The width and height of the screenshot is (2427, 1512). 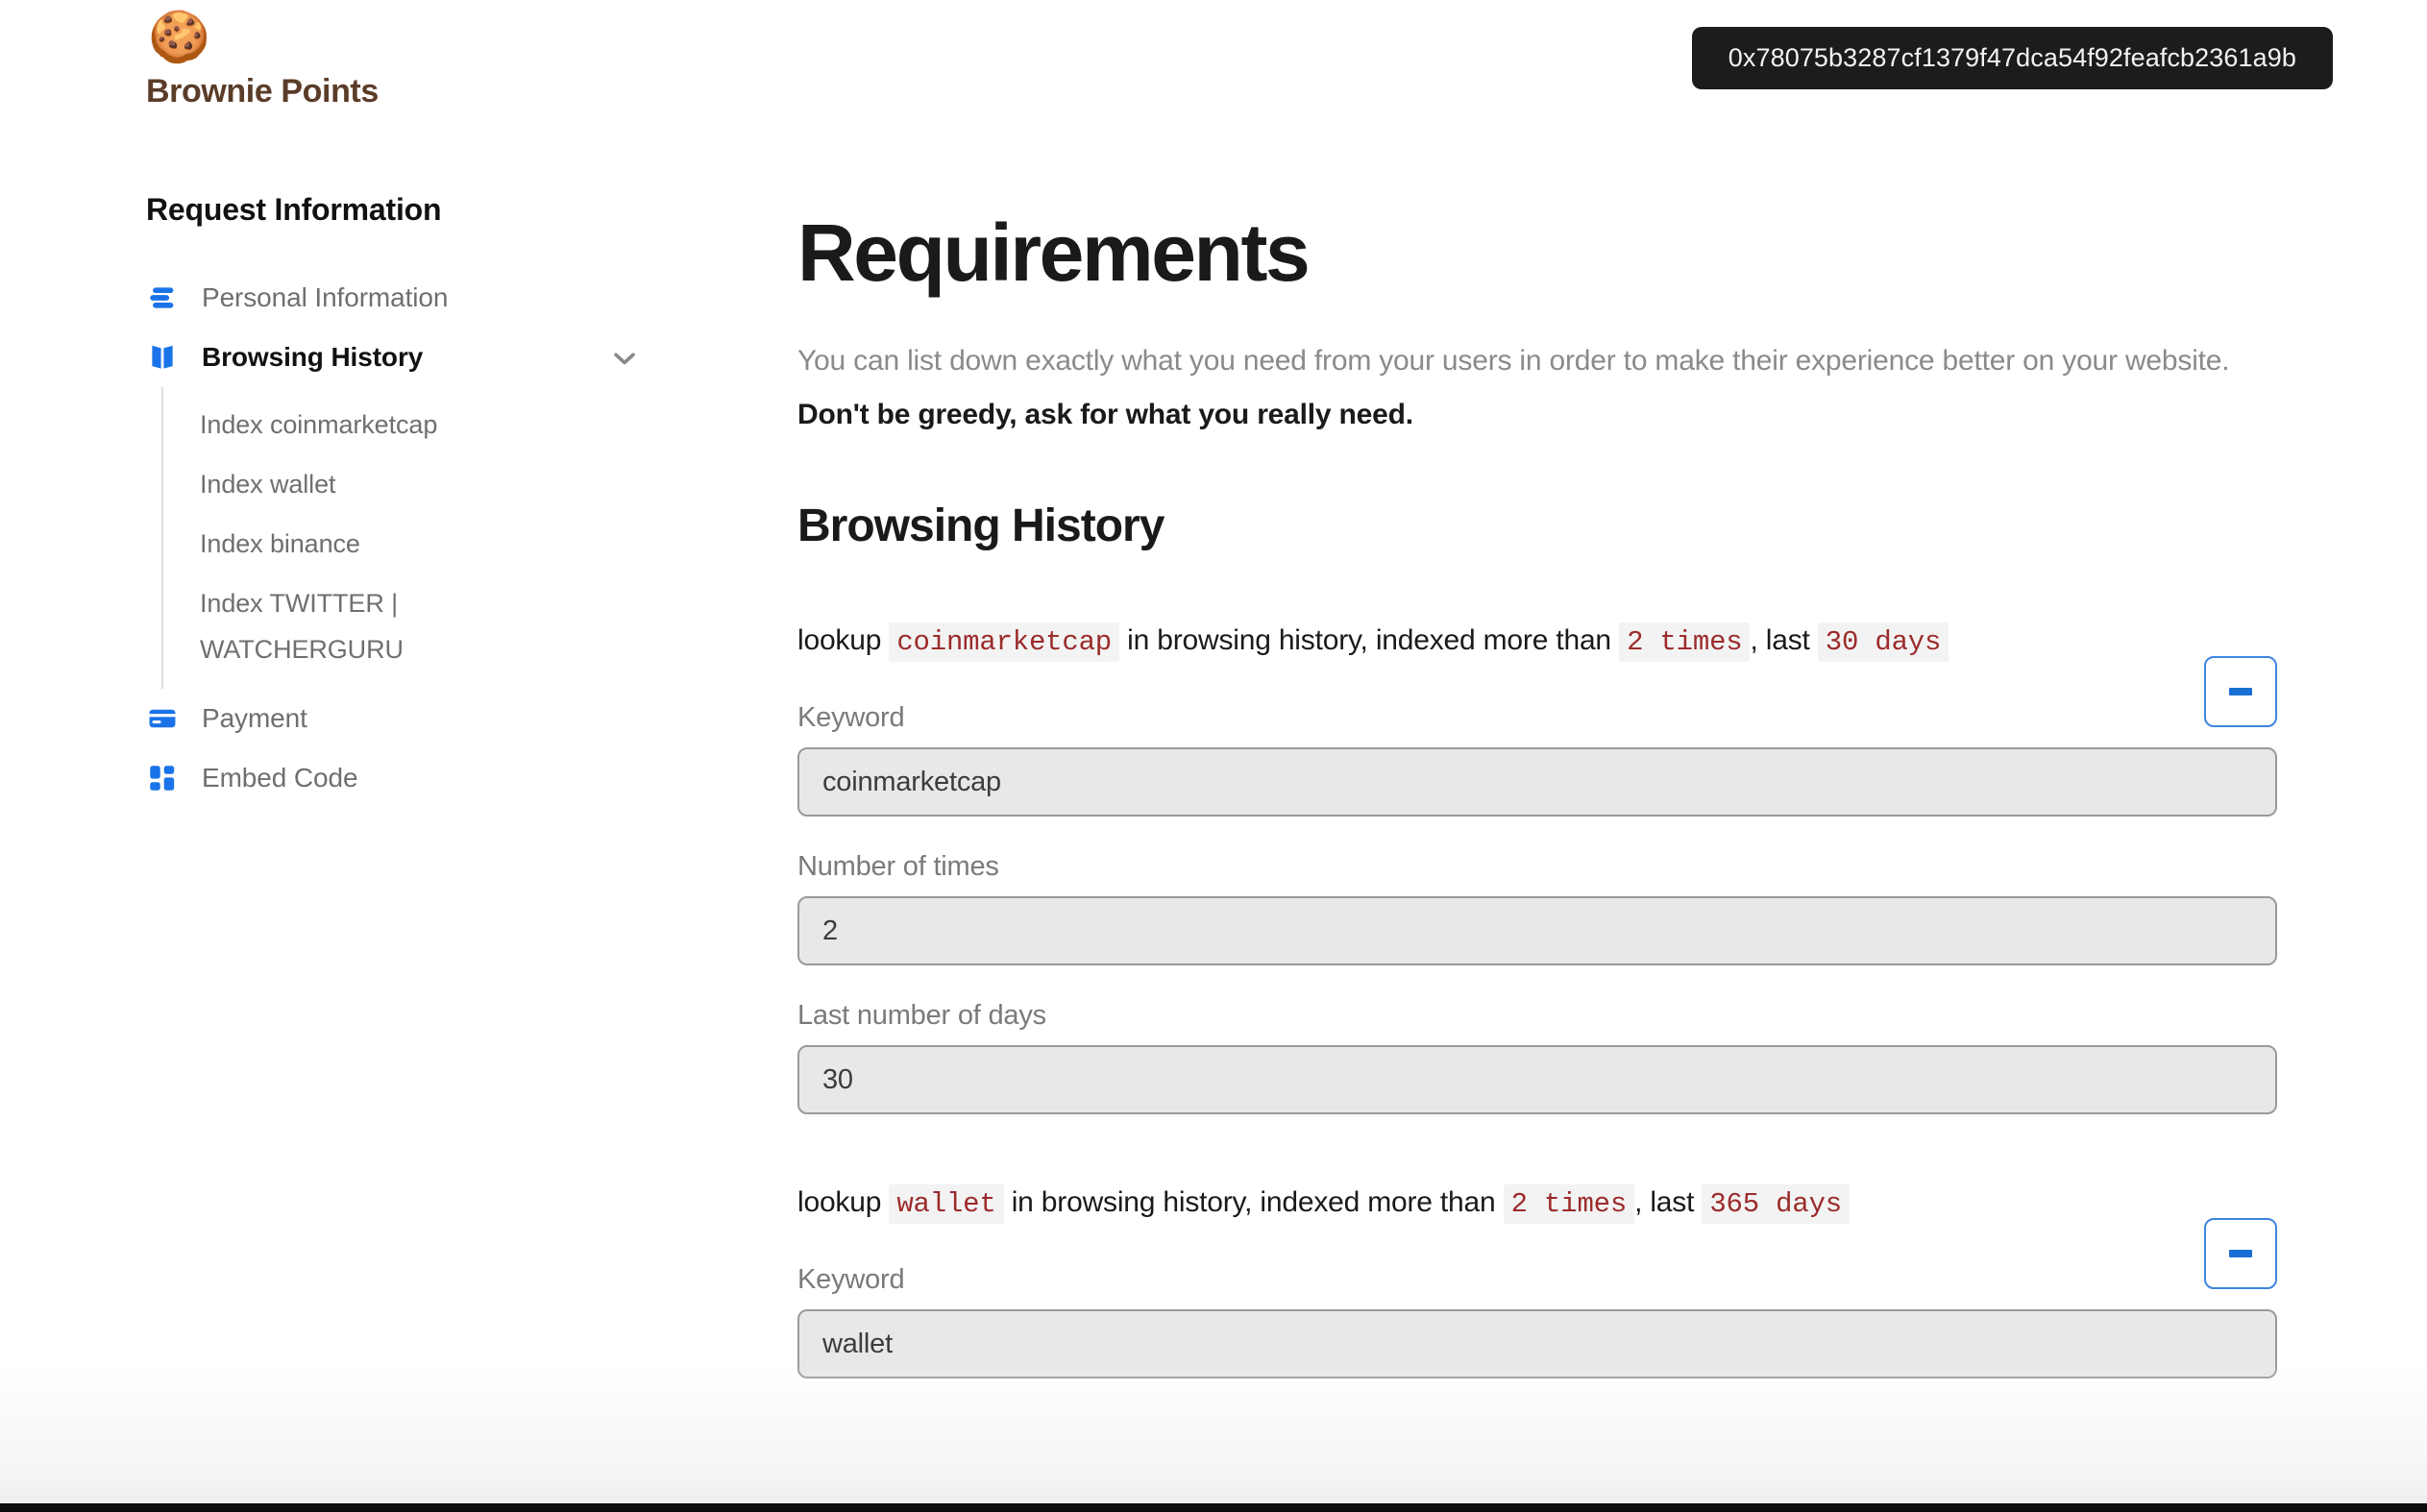 What do you see at coordinates (262, 91) in the screenshot?
I see `brand-name: Brownie Points` at bounding box center [262, 91].